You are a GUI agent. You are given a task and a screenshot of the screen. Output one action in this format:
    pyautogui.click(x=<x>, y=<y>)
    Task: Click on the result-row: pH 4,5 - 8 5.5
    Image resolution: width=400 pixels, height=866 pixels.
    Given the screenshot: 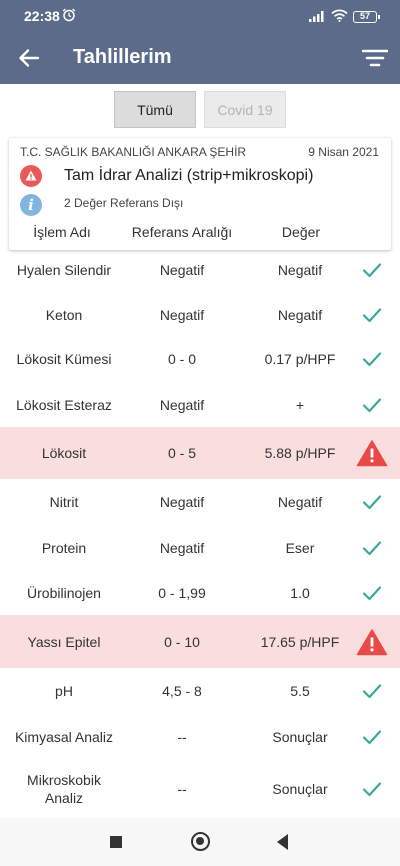 What is the action you would take?
    pyautogui.click(x=200, y=691)
    